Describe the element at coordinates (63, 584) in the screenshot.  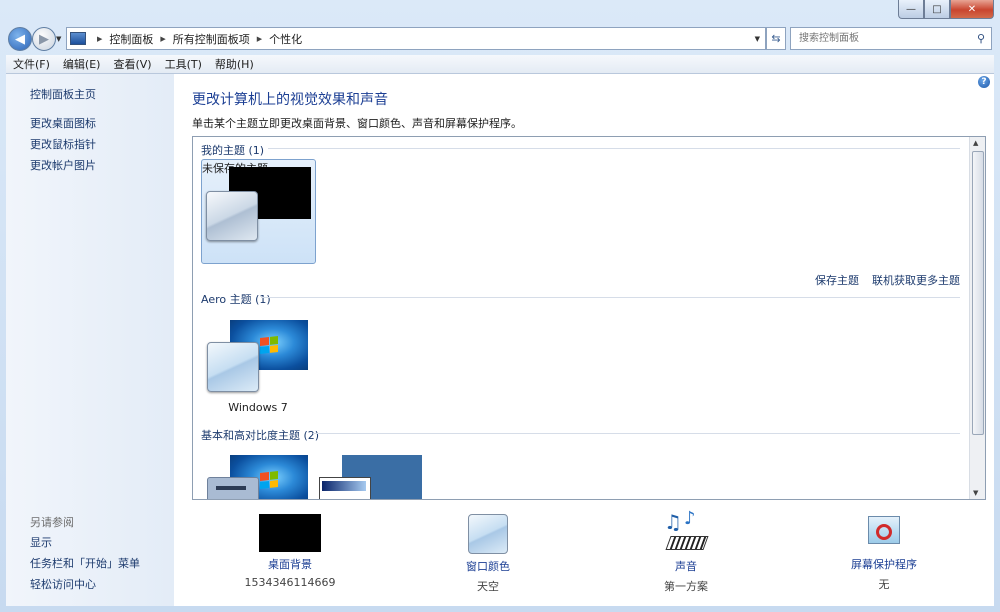
I see `ease-of-access-link: 轻松访问中心` at that location.